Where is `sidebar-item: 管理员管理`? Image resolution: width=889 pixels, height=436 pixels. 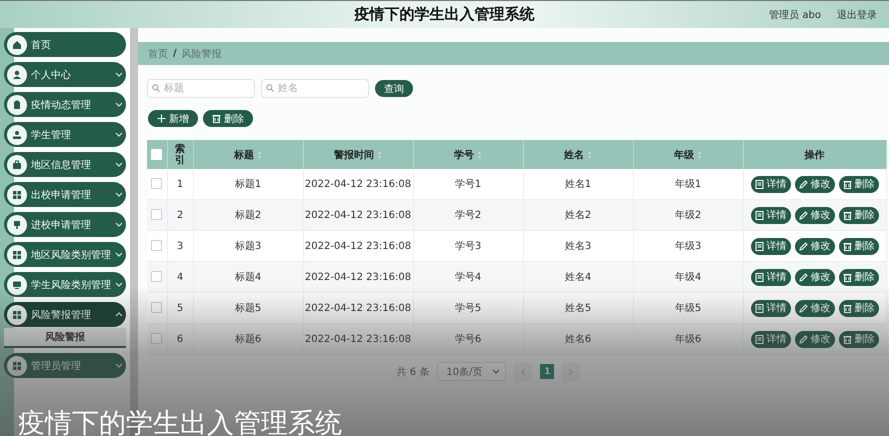 sidebar-item: 管理员管理 is located at coordinates (65, 365).